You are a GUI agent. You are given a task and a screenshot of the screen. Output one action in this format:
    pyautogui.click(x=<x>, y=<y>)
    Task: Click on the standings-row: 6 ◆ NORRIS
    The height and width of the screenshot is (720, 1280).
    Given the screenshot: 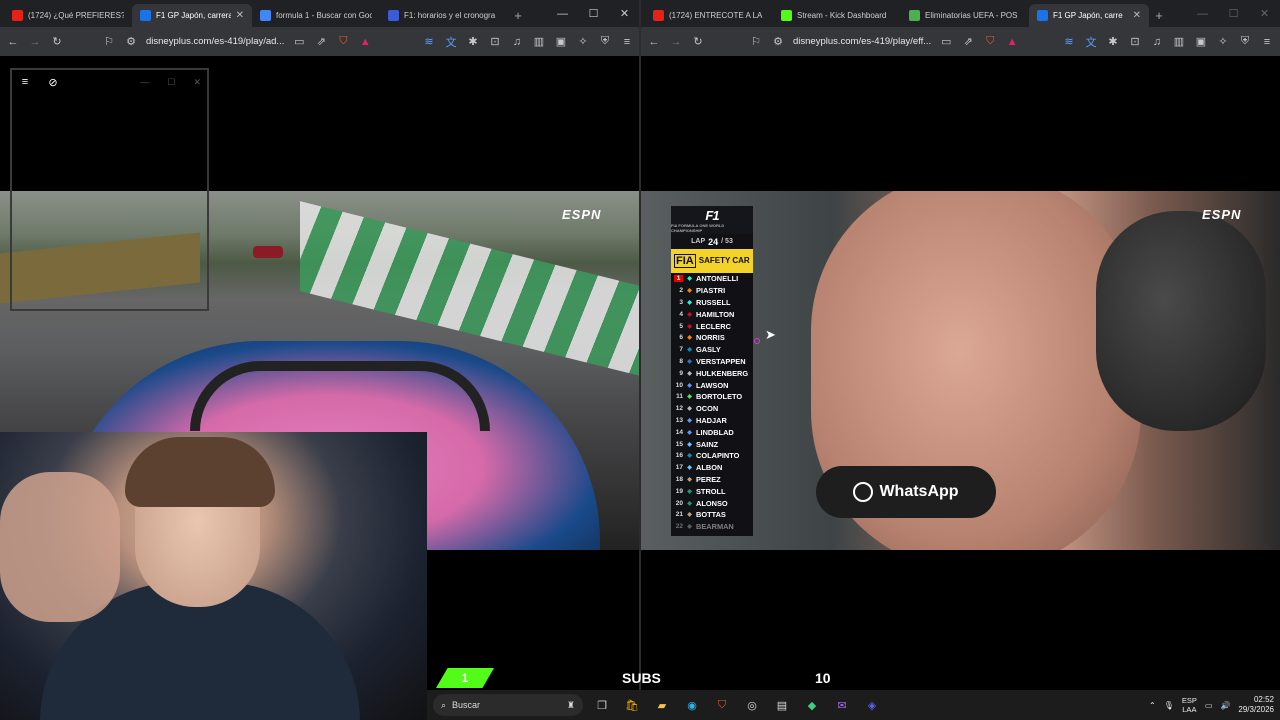 What is the action you would take?
    pyautogui.click(x=712, y=338)
    